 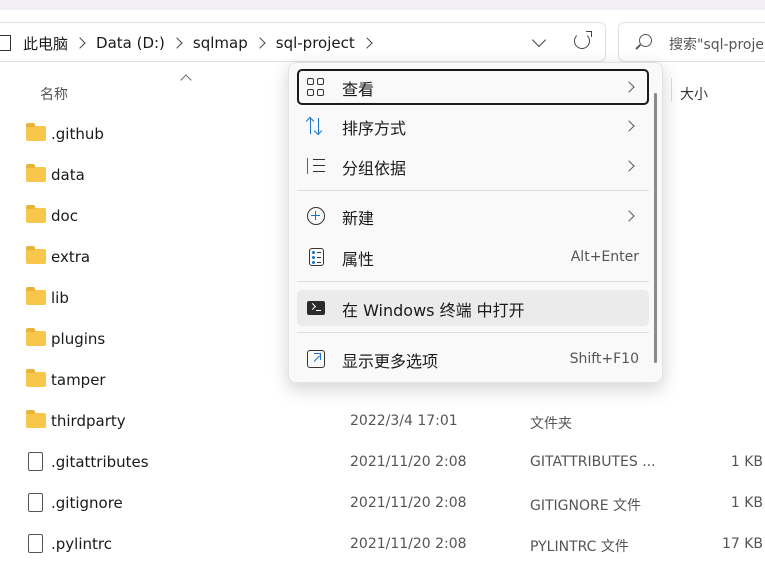 I want to click on menu-item-label: 分组依据, so click(x=374, y=168).